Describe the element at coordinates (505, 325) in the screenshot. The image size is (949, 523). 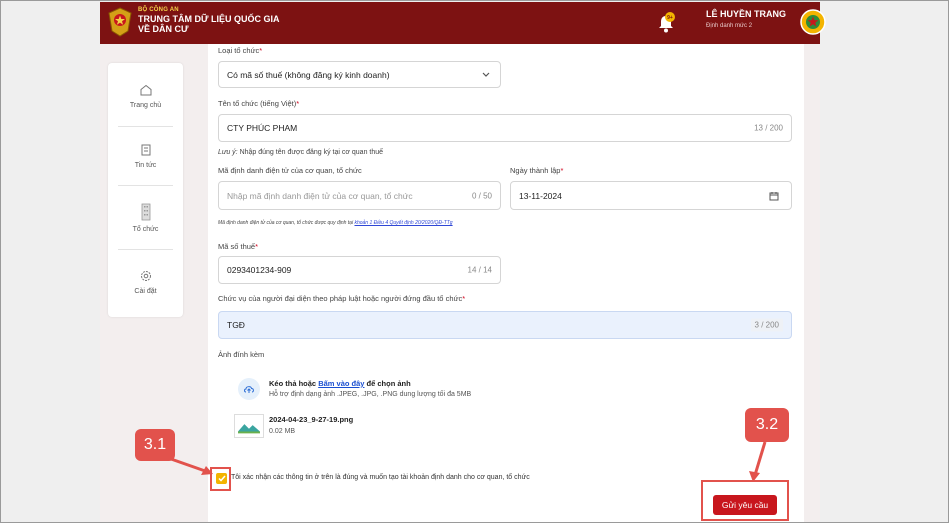
I see `position-input: TGĐ 3 / 200` at that location.